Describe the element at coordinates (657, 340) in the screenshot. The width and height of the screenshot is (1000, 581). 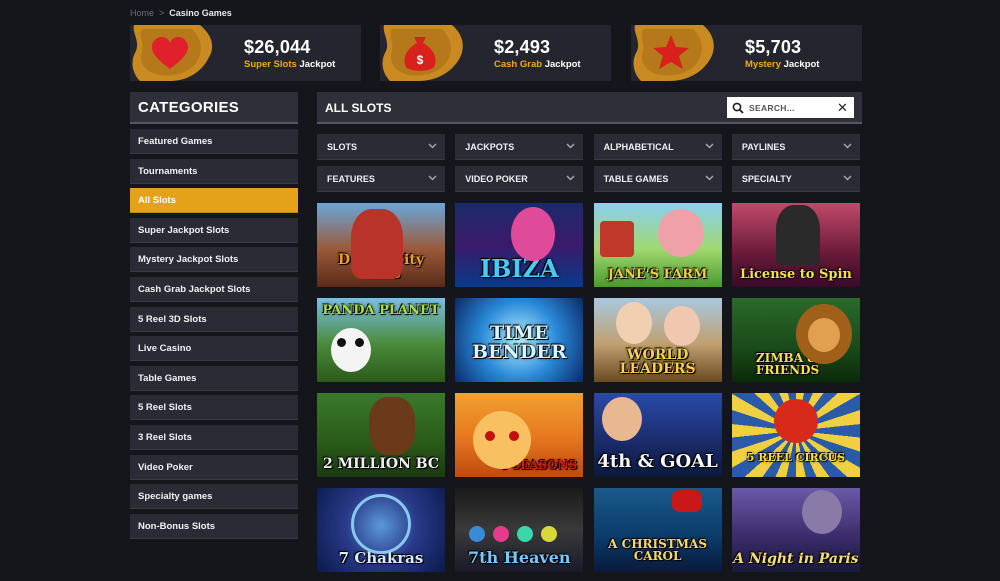
I see `game-tile-world-leaders: WORLD LEADERS` at that location.